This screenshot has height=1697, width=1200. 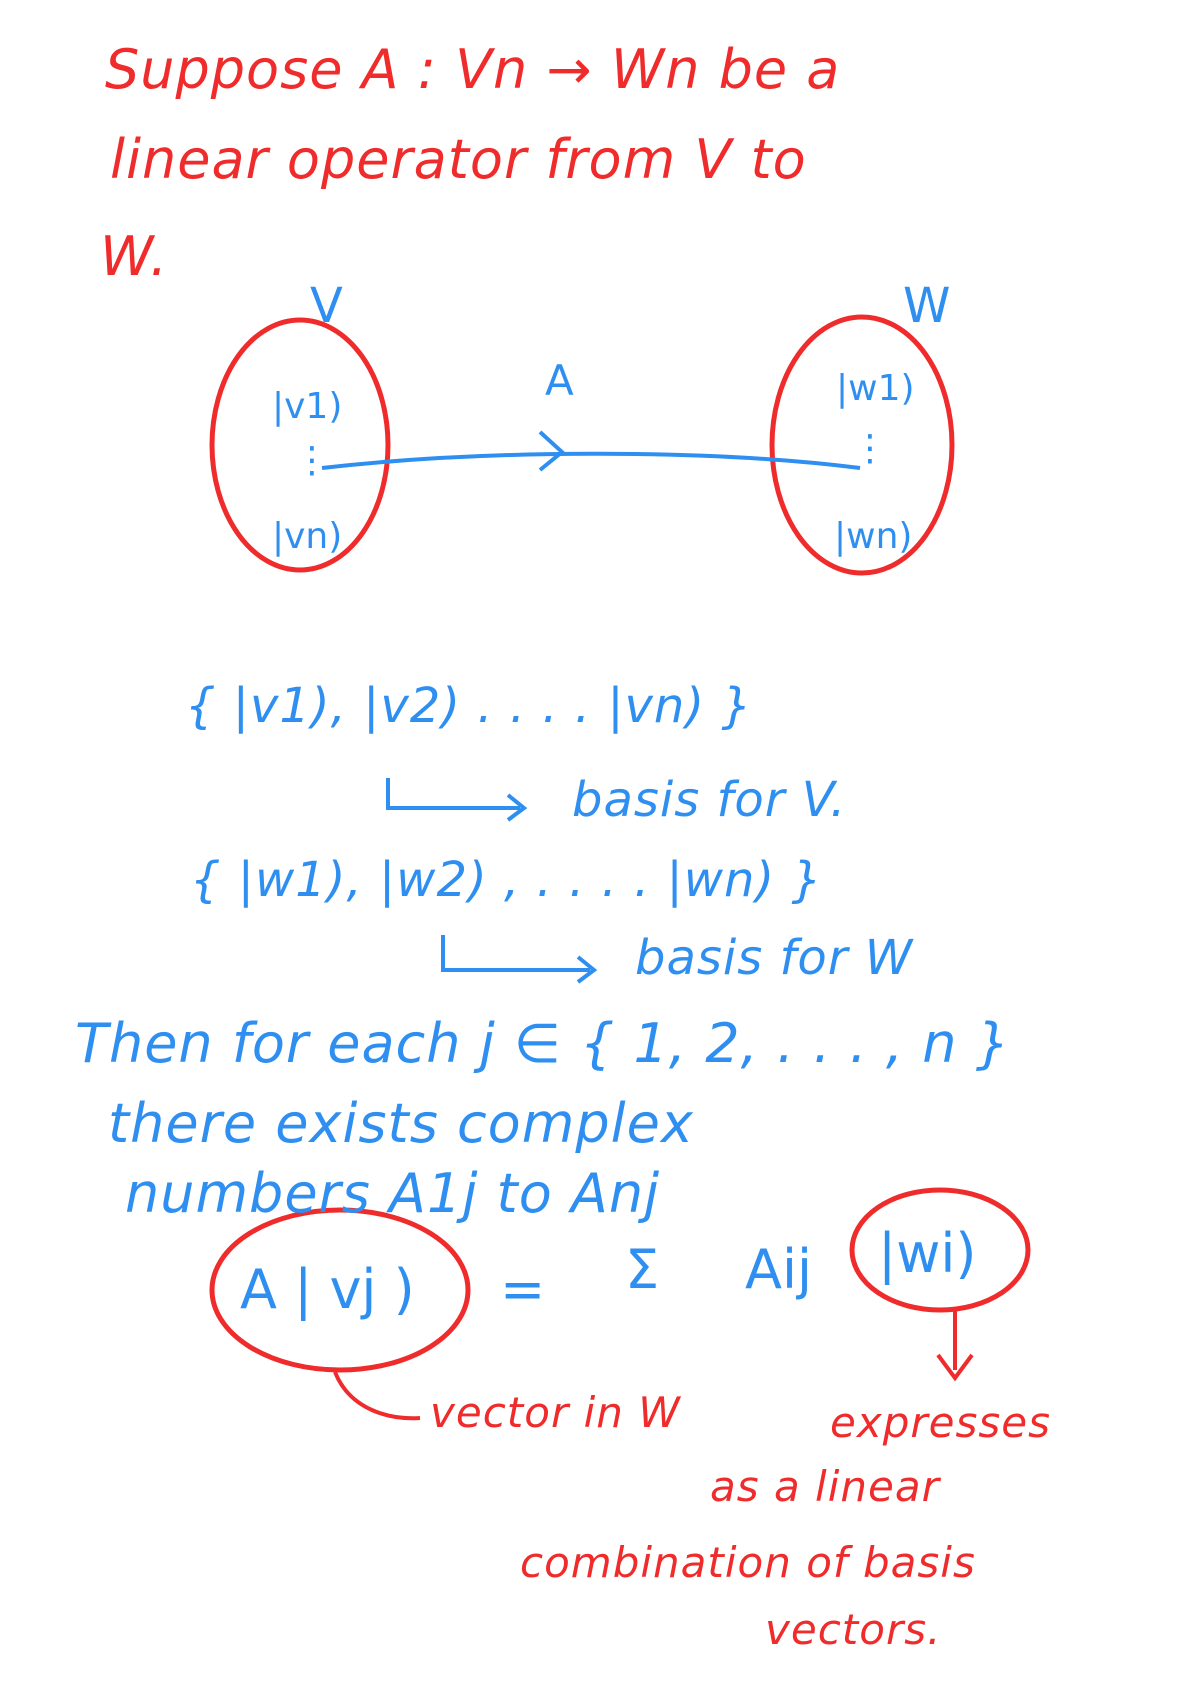 What do you see at coordinates (778, 1269) in the screenshot?
I see `equation-coef: Aij` at bounding box center [778, 1269].